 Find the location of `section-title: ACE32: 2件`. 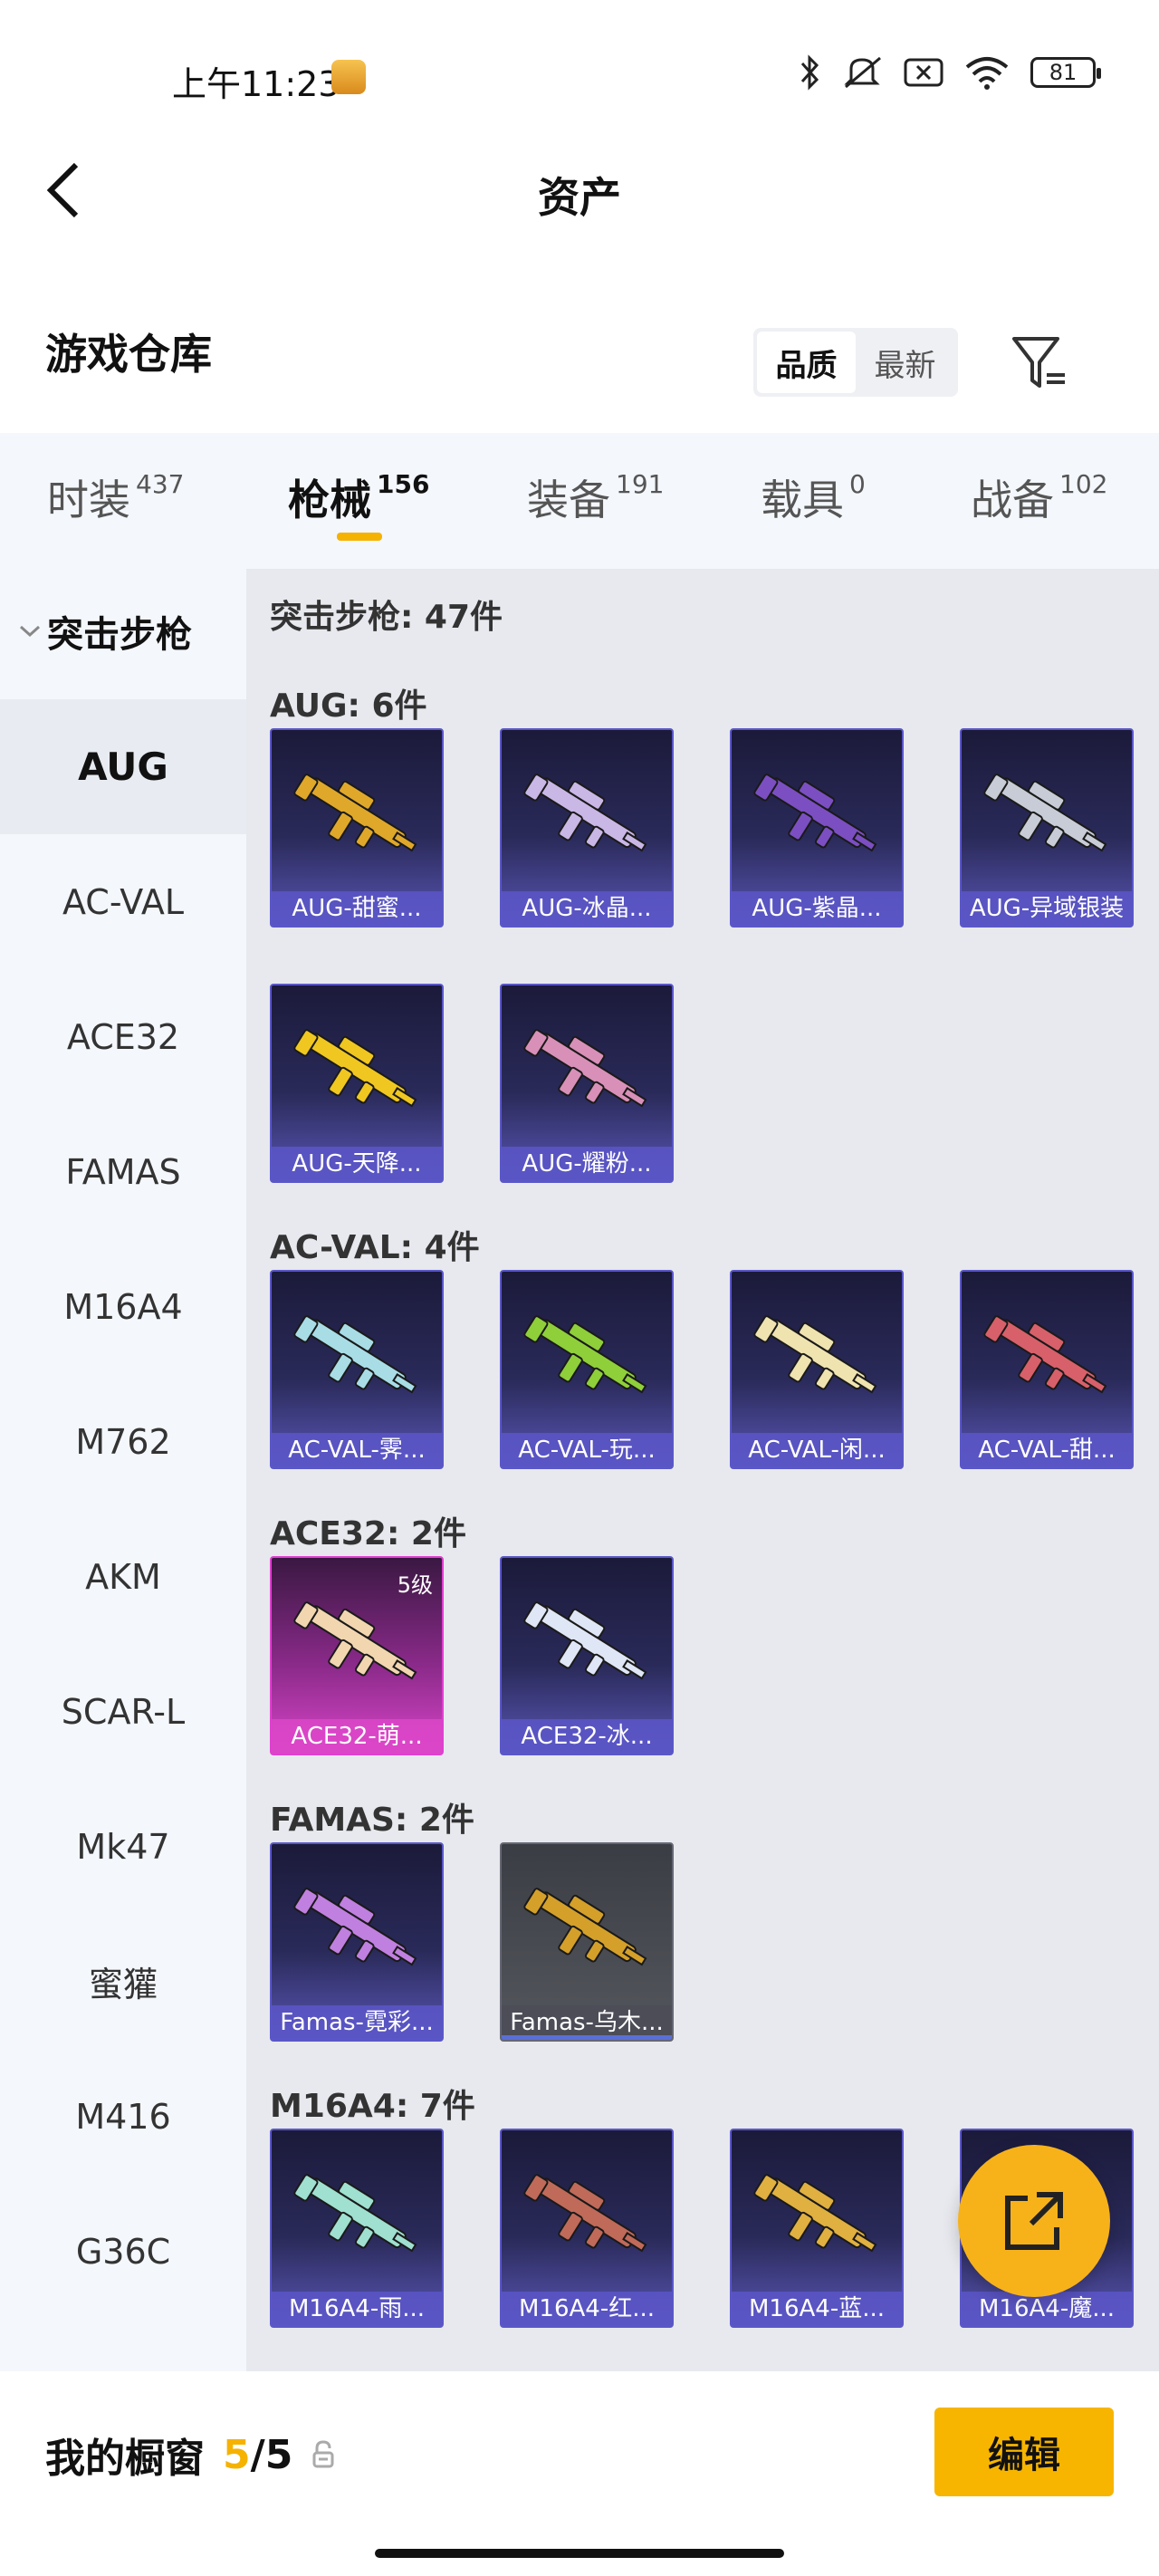

section-title: ACE32: 2件 is located at coordinates (368, 1533).